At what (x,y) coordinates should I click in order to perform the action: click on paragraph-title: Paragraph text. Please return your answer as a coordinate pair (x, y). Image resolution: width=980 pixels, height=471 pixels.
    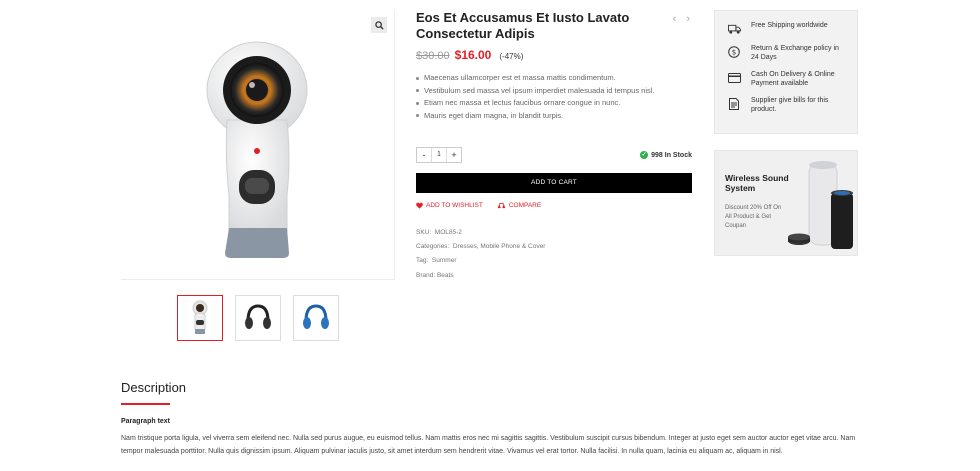
    Looking at the image, I should click on (146, 421).